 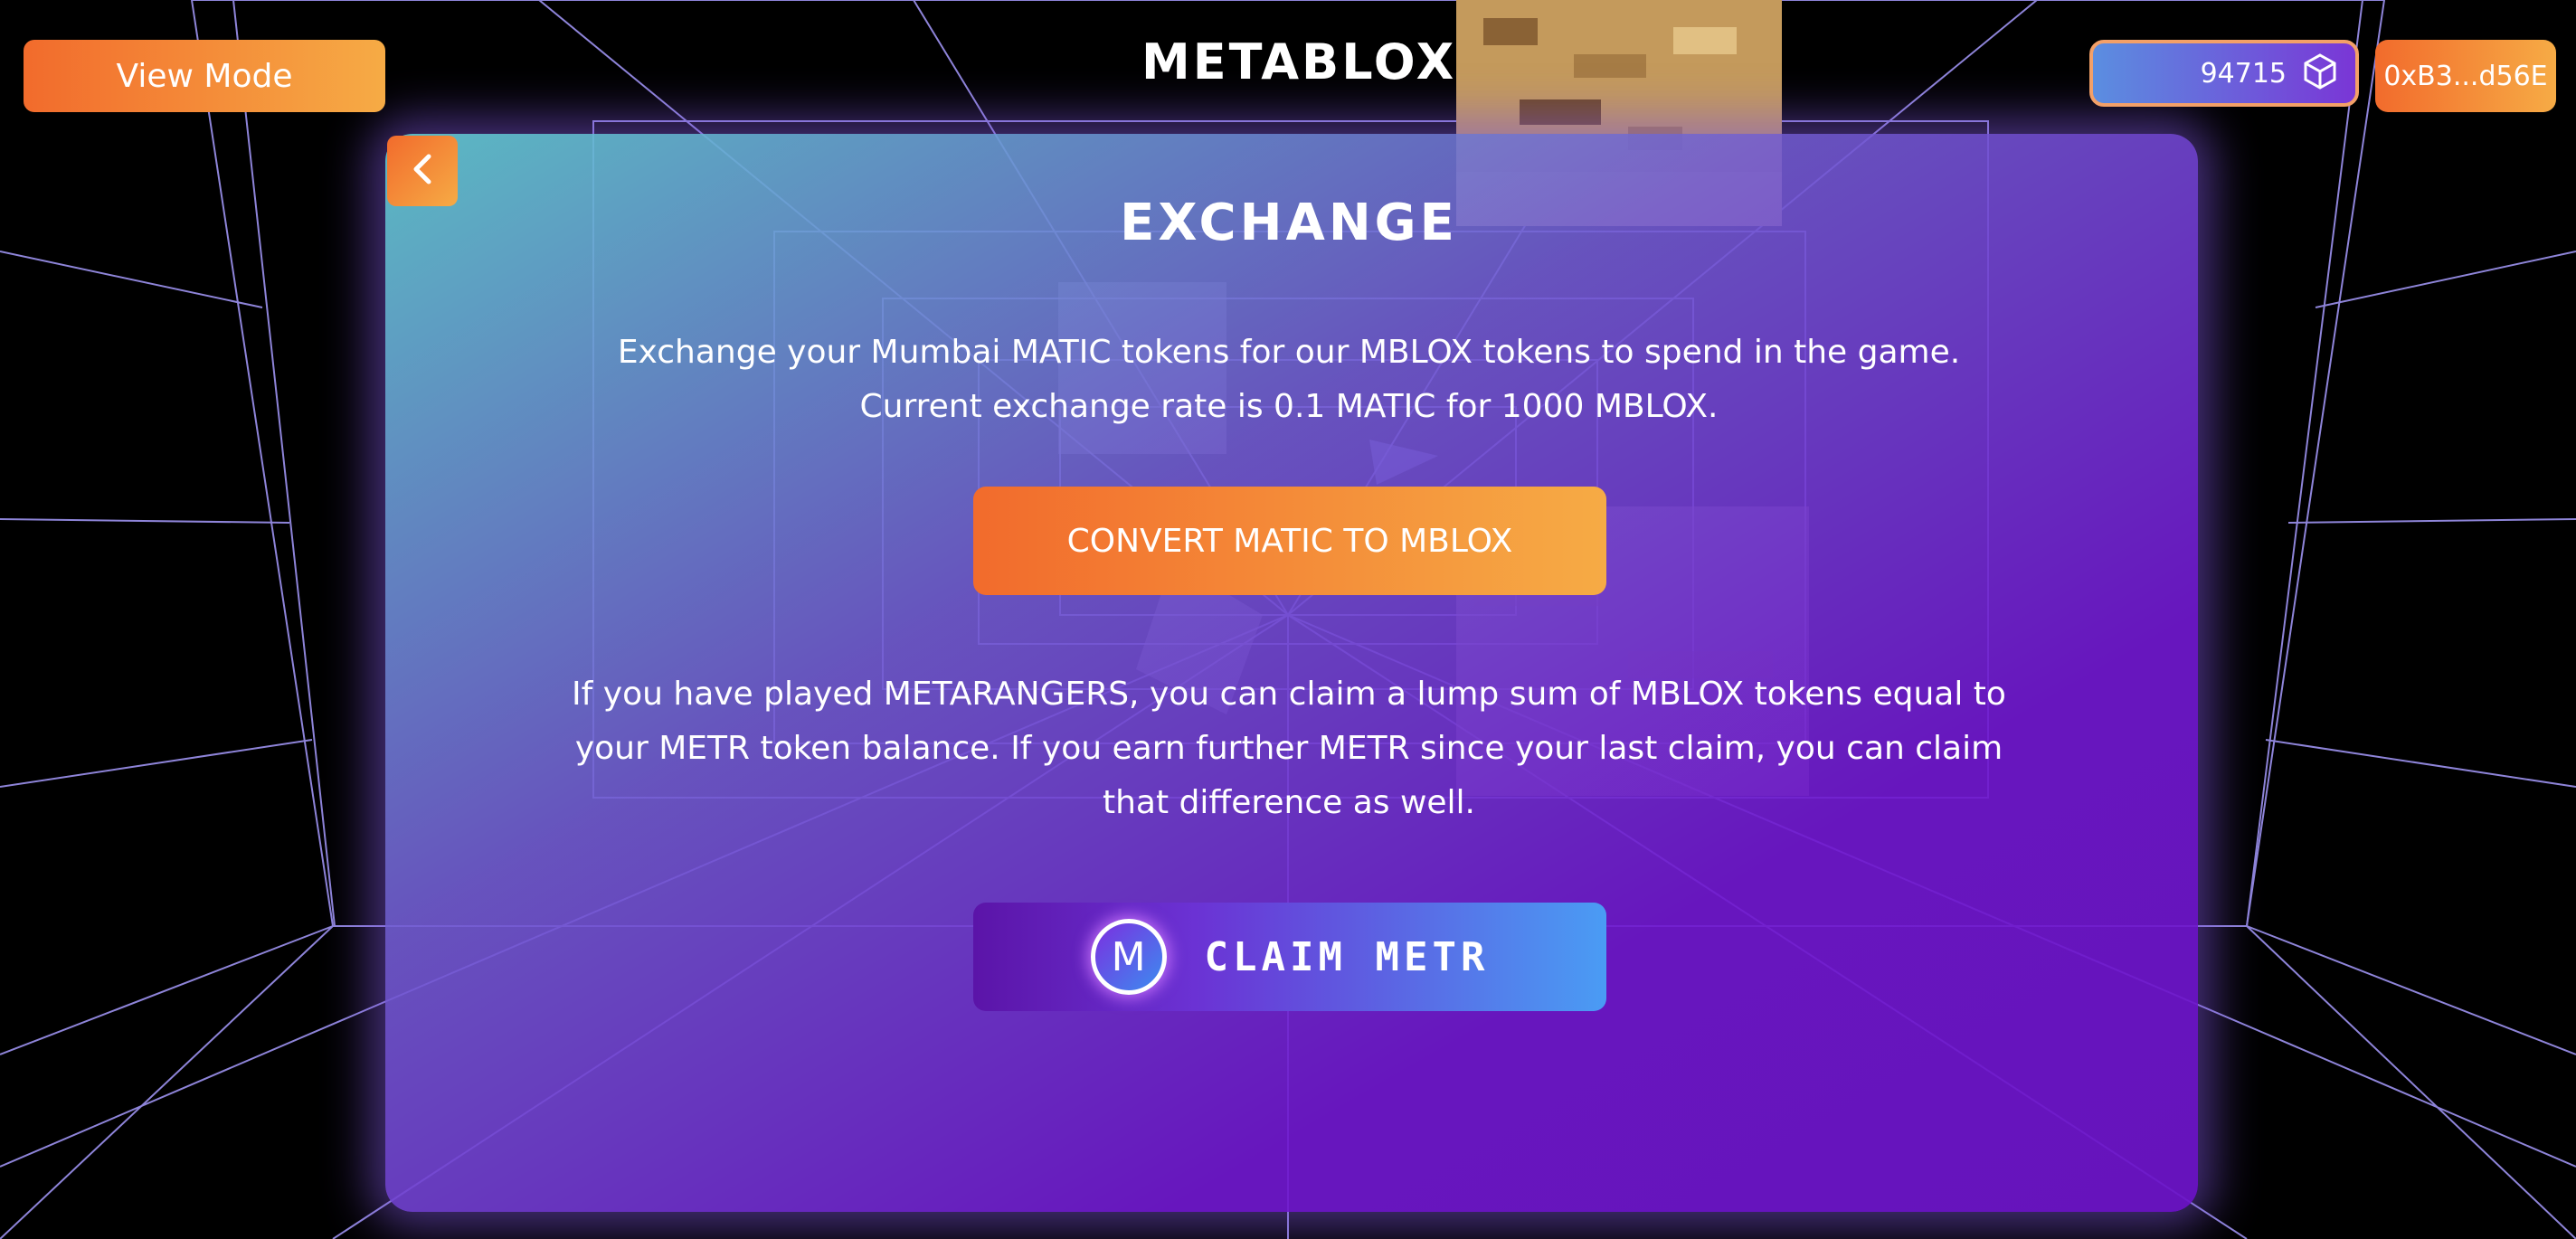 What do you see at coordinates (1289, 803) in the screenshot?
I see `claim-description-line: that difference as well.` at bounding box center [1289, 803].